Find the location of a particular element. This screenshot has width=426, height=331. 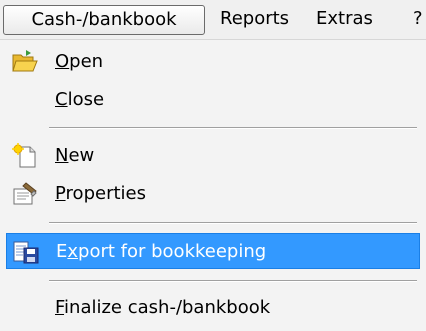

menu-item-label: lose is located at coordinates (86, 99).